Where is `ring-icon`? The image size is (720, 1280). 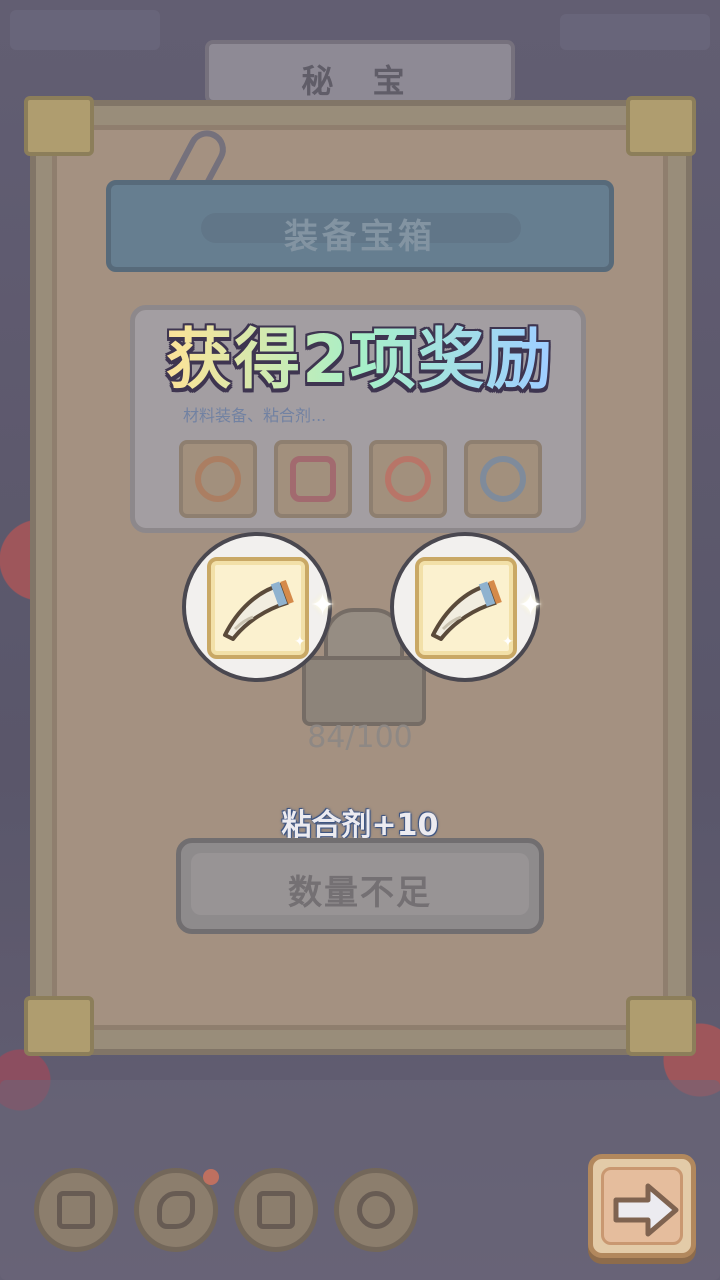
ring-icon is located at coordinates (218, 479).